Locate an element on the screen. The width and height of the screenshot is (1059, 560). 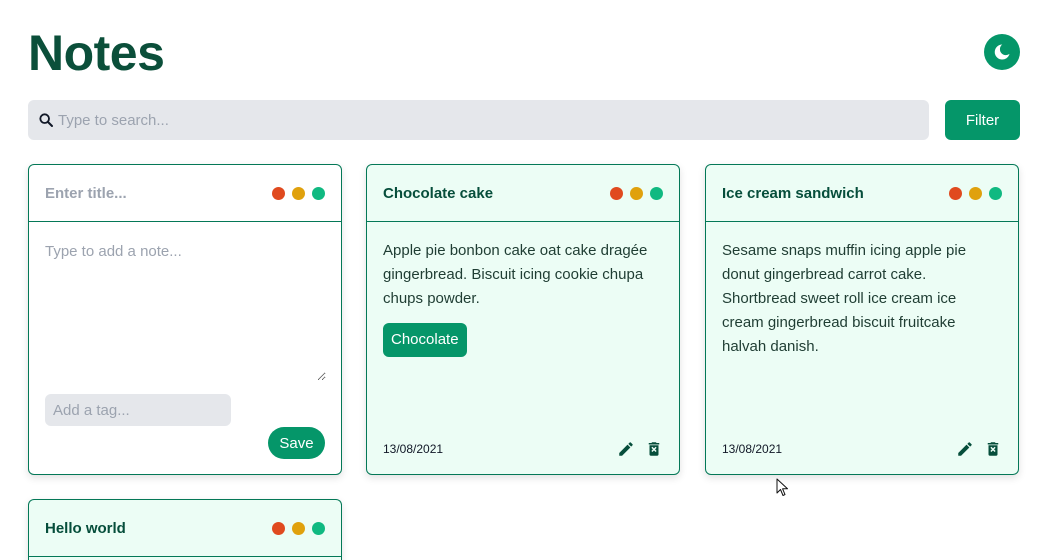
search-input is located at coordinates (478, 120).